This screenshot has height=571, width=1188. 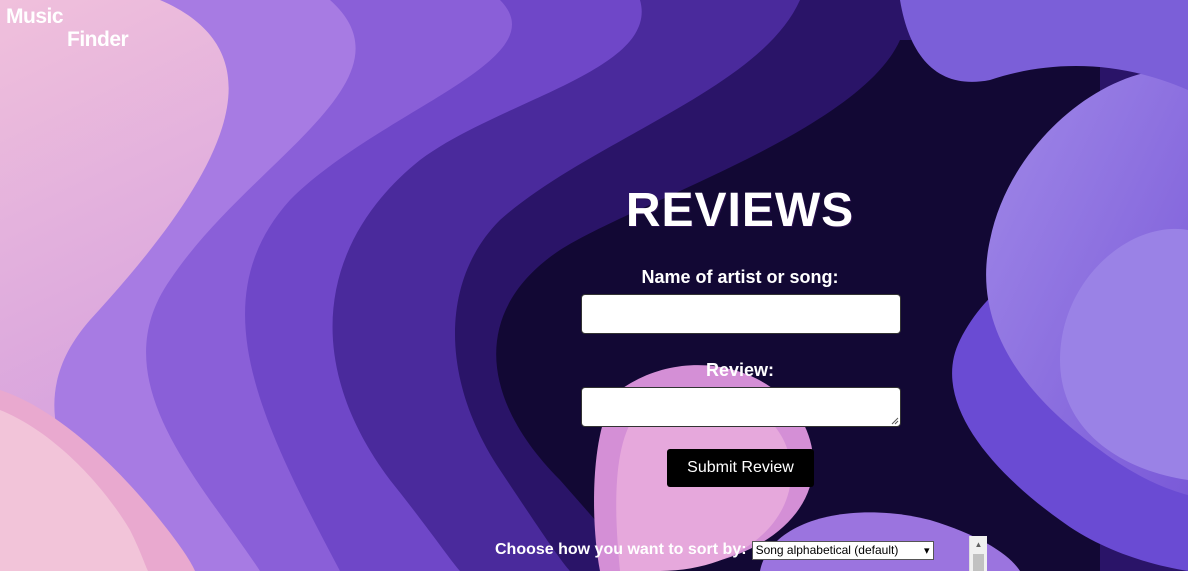 I want to click on review-label: Review:, so click(x=740, y=370).